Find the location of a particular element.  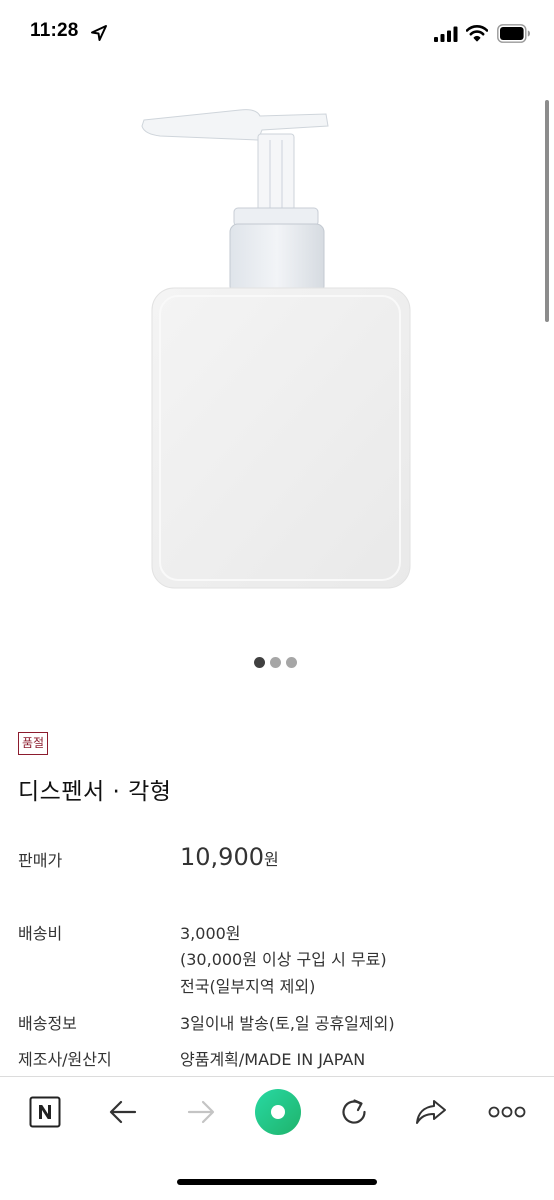

cellular-signal-icon is located at coordinates (446, 34).